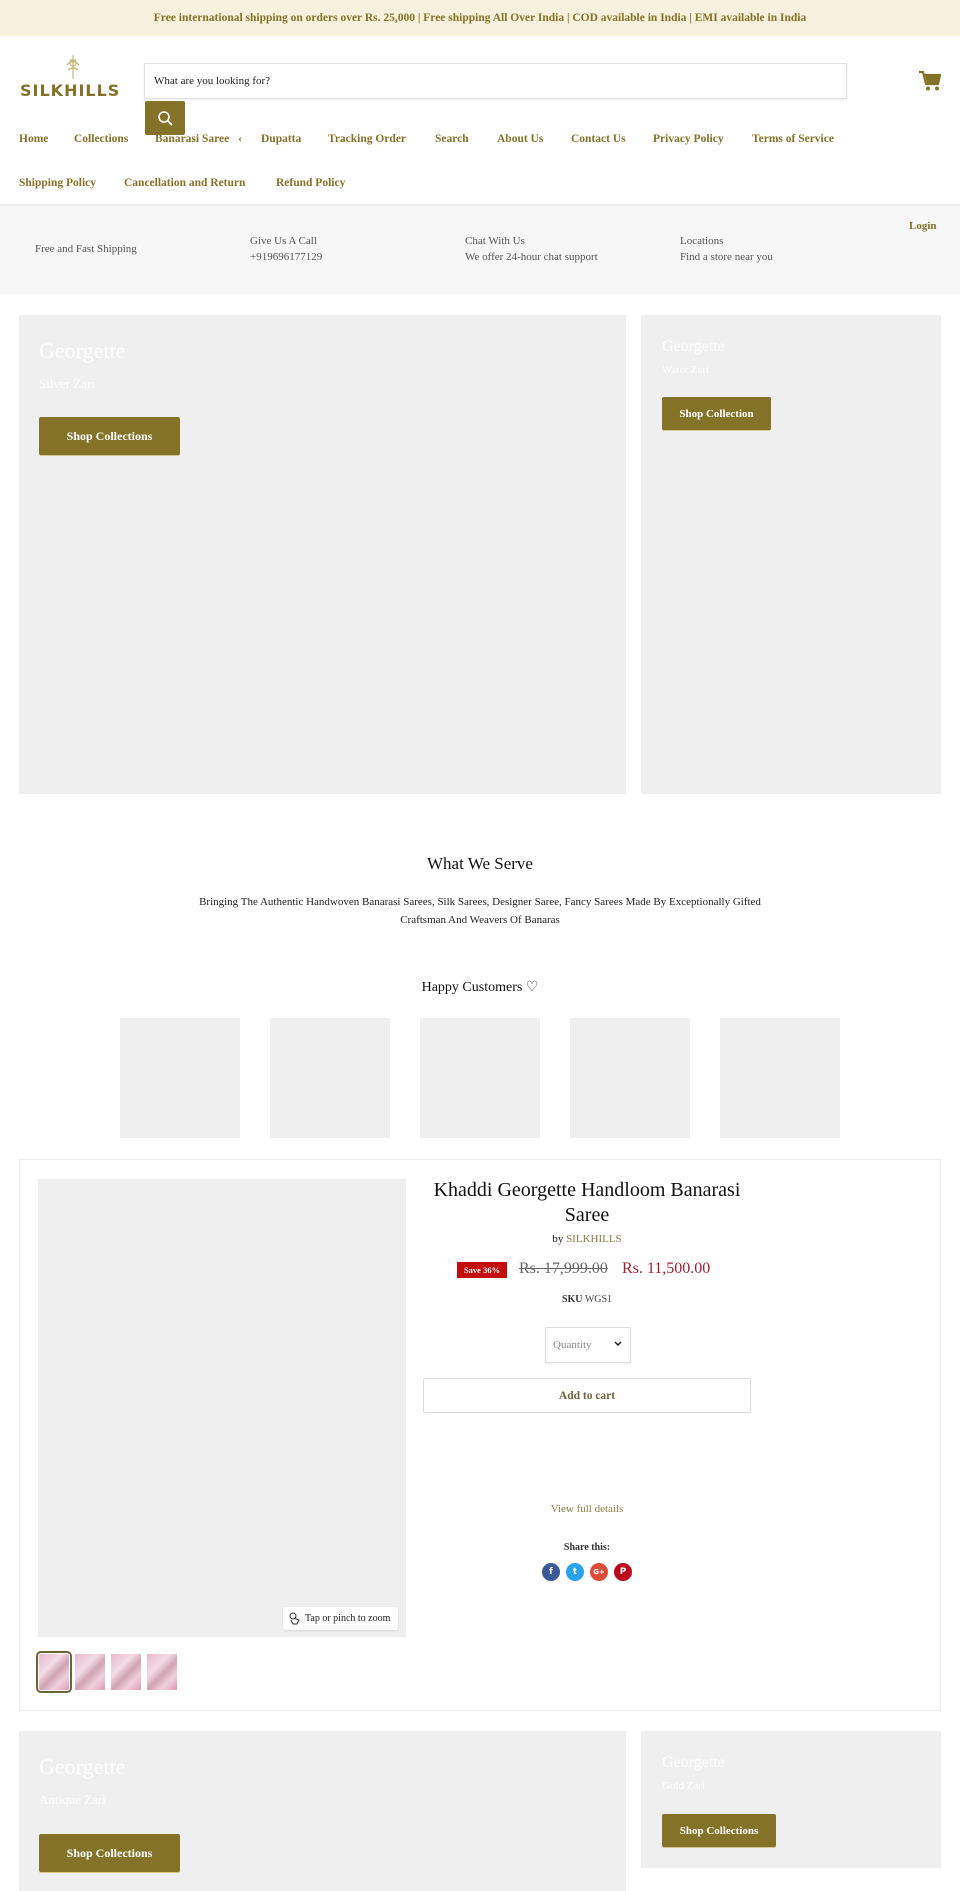 The image size is (960, 1891). What do you see at coordinates (618, 1344) in the screenshot?
I see `chevron-down-icon` at bounding box center [618, 1344].